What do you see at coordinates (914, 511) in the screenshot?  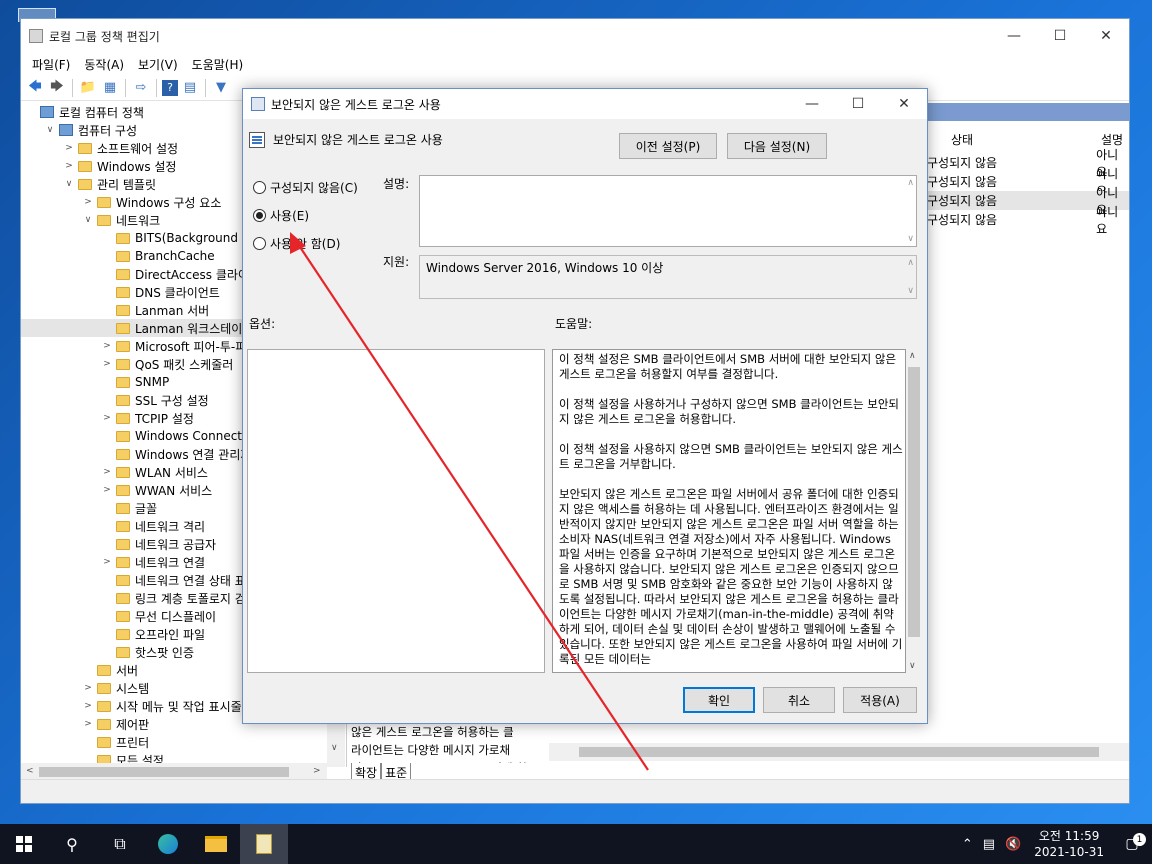 I see `help-scrollbar: ∧ ∨` at bounding box center [914, 511].